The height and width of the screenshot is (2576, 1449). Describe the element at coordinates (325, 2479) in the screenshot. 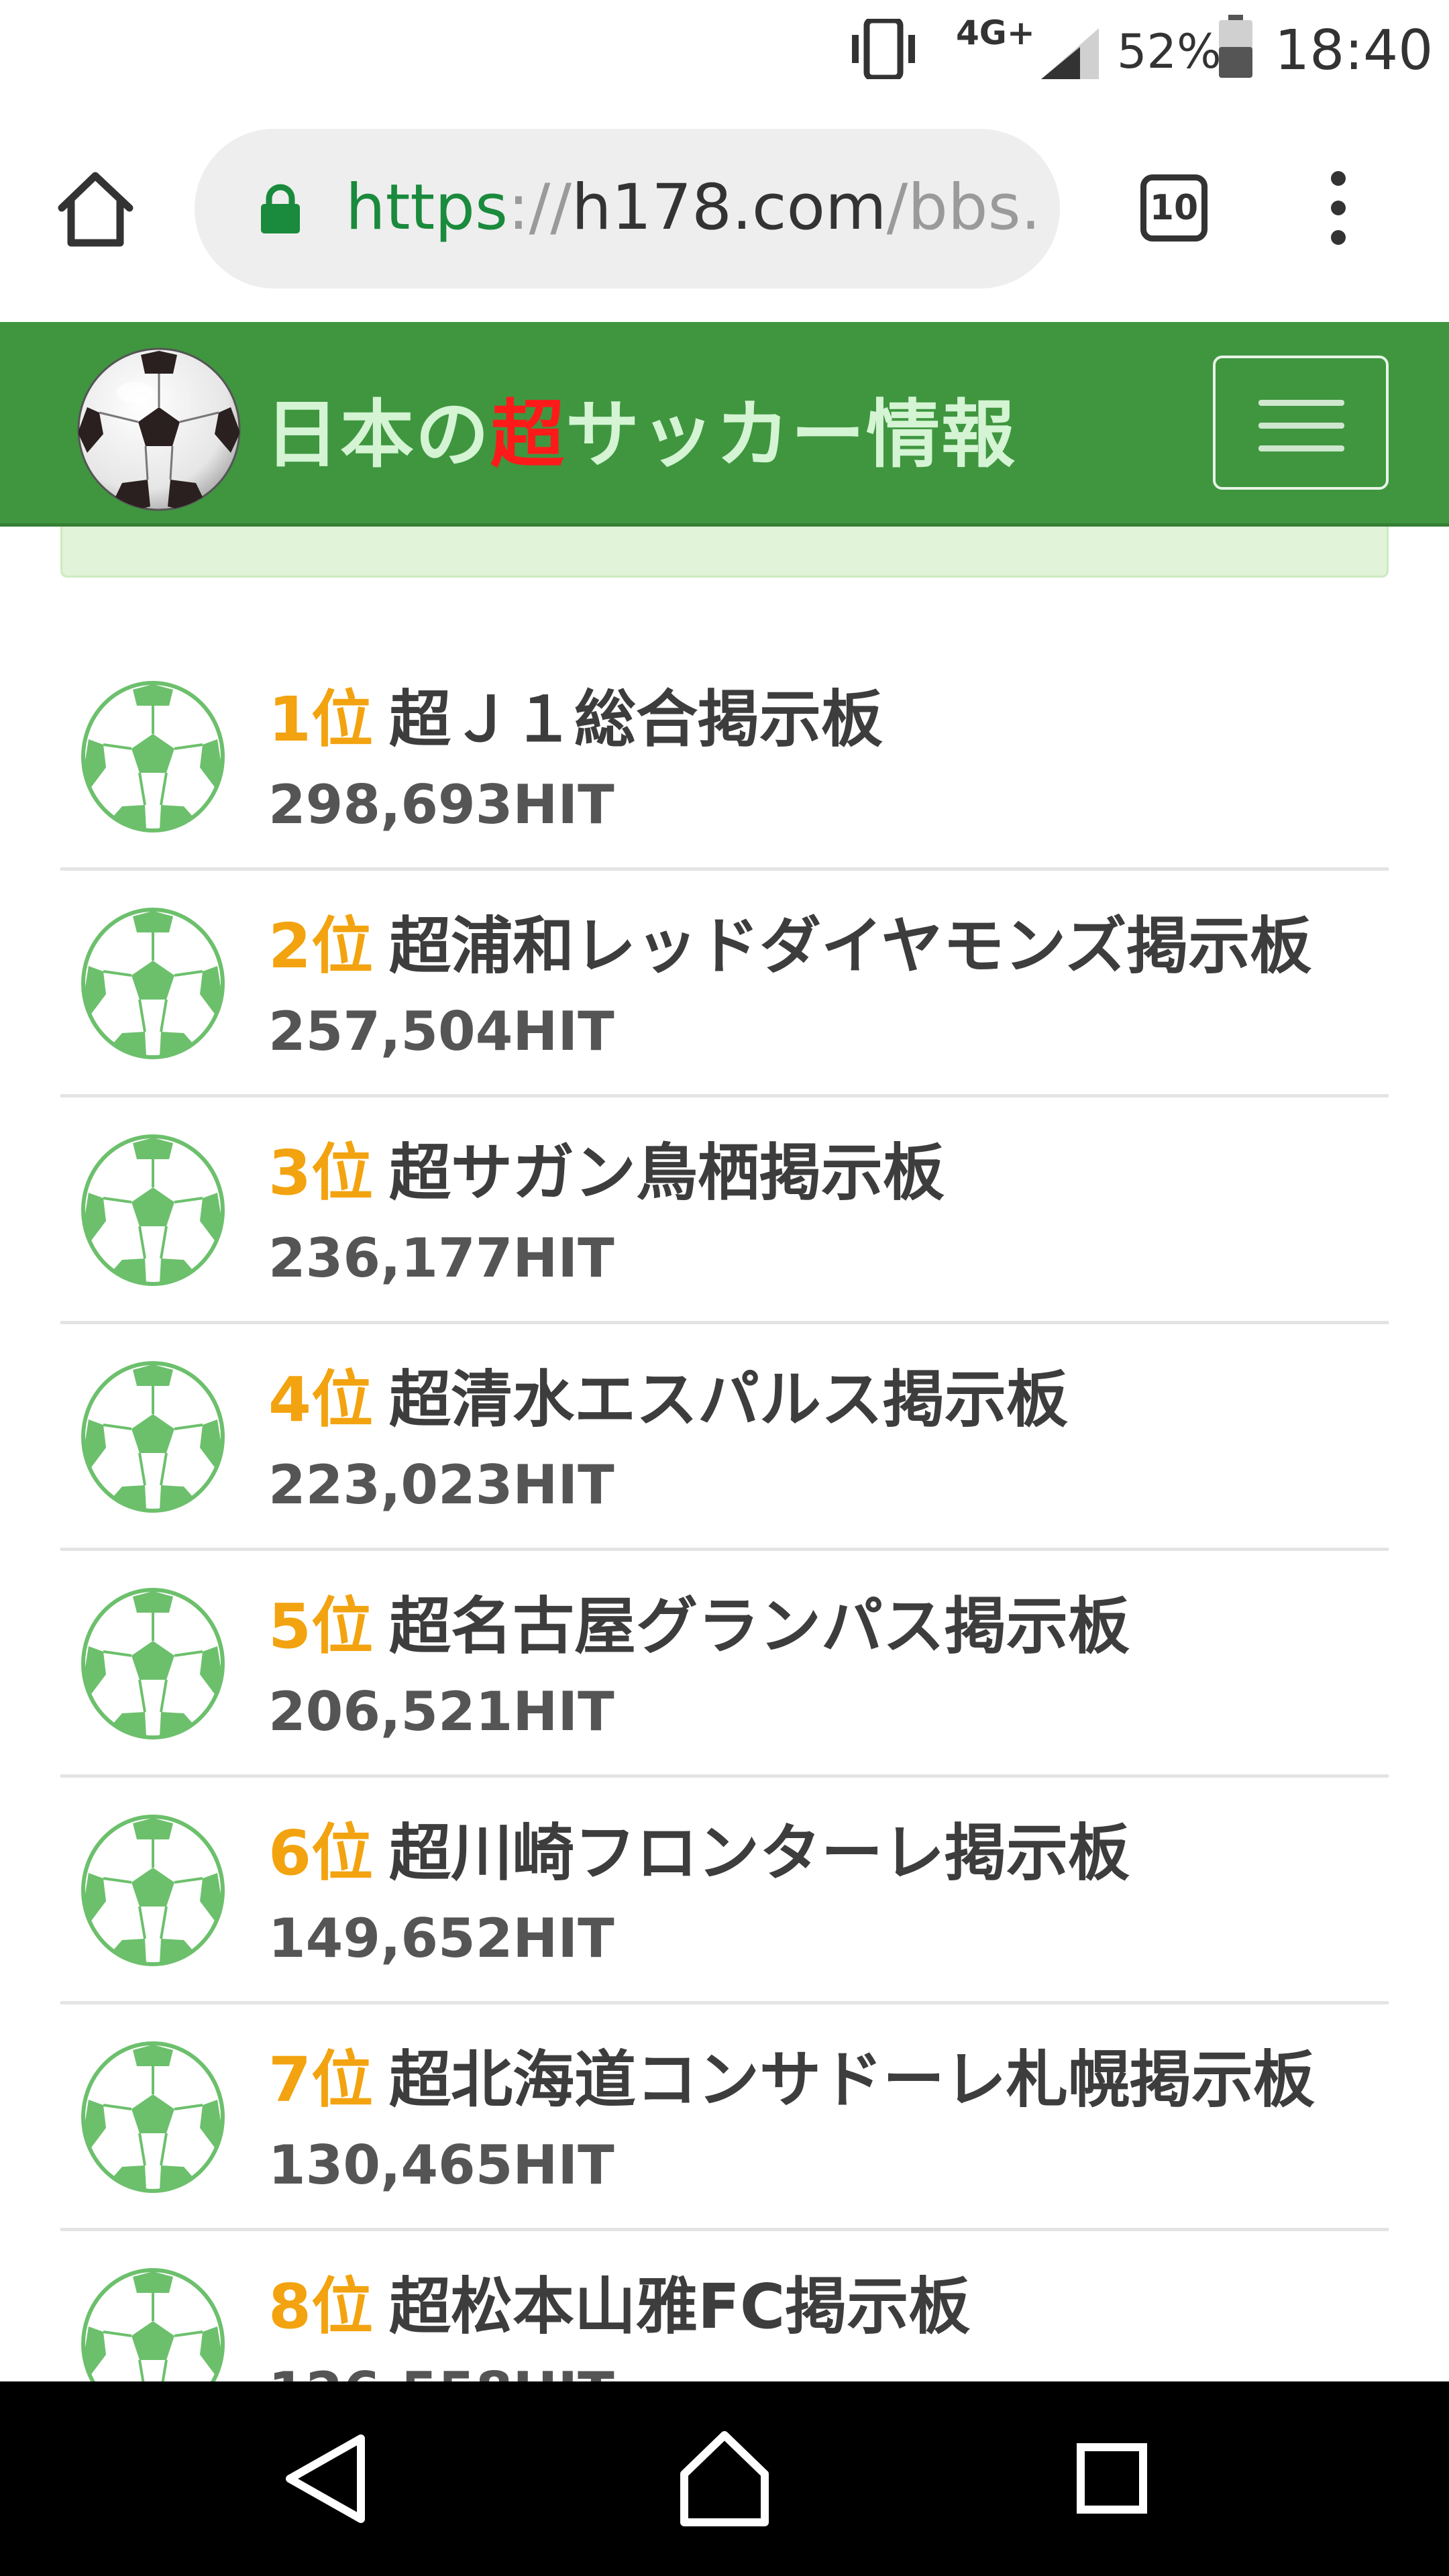

I see `back-icon` at that location.